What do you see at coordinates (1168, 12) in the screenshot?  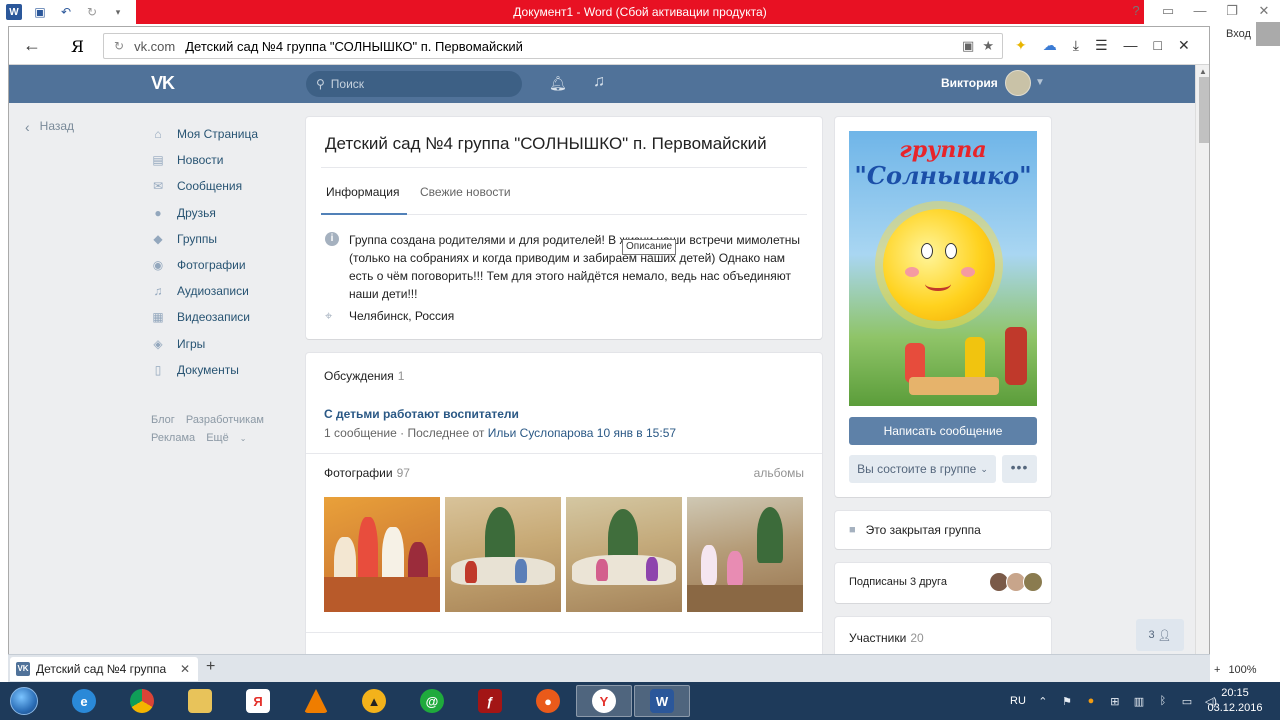 I see `ribbon-display-button: ▭` at bounding box center [1168, 12].